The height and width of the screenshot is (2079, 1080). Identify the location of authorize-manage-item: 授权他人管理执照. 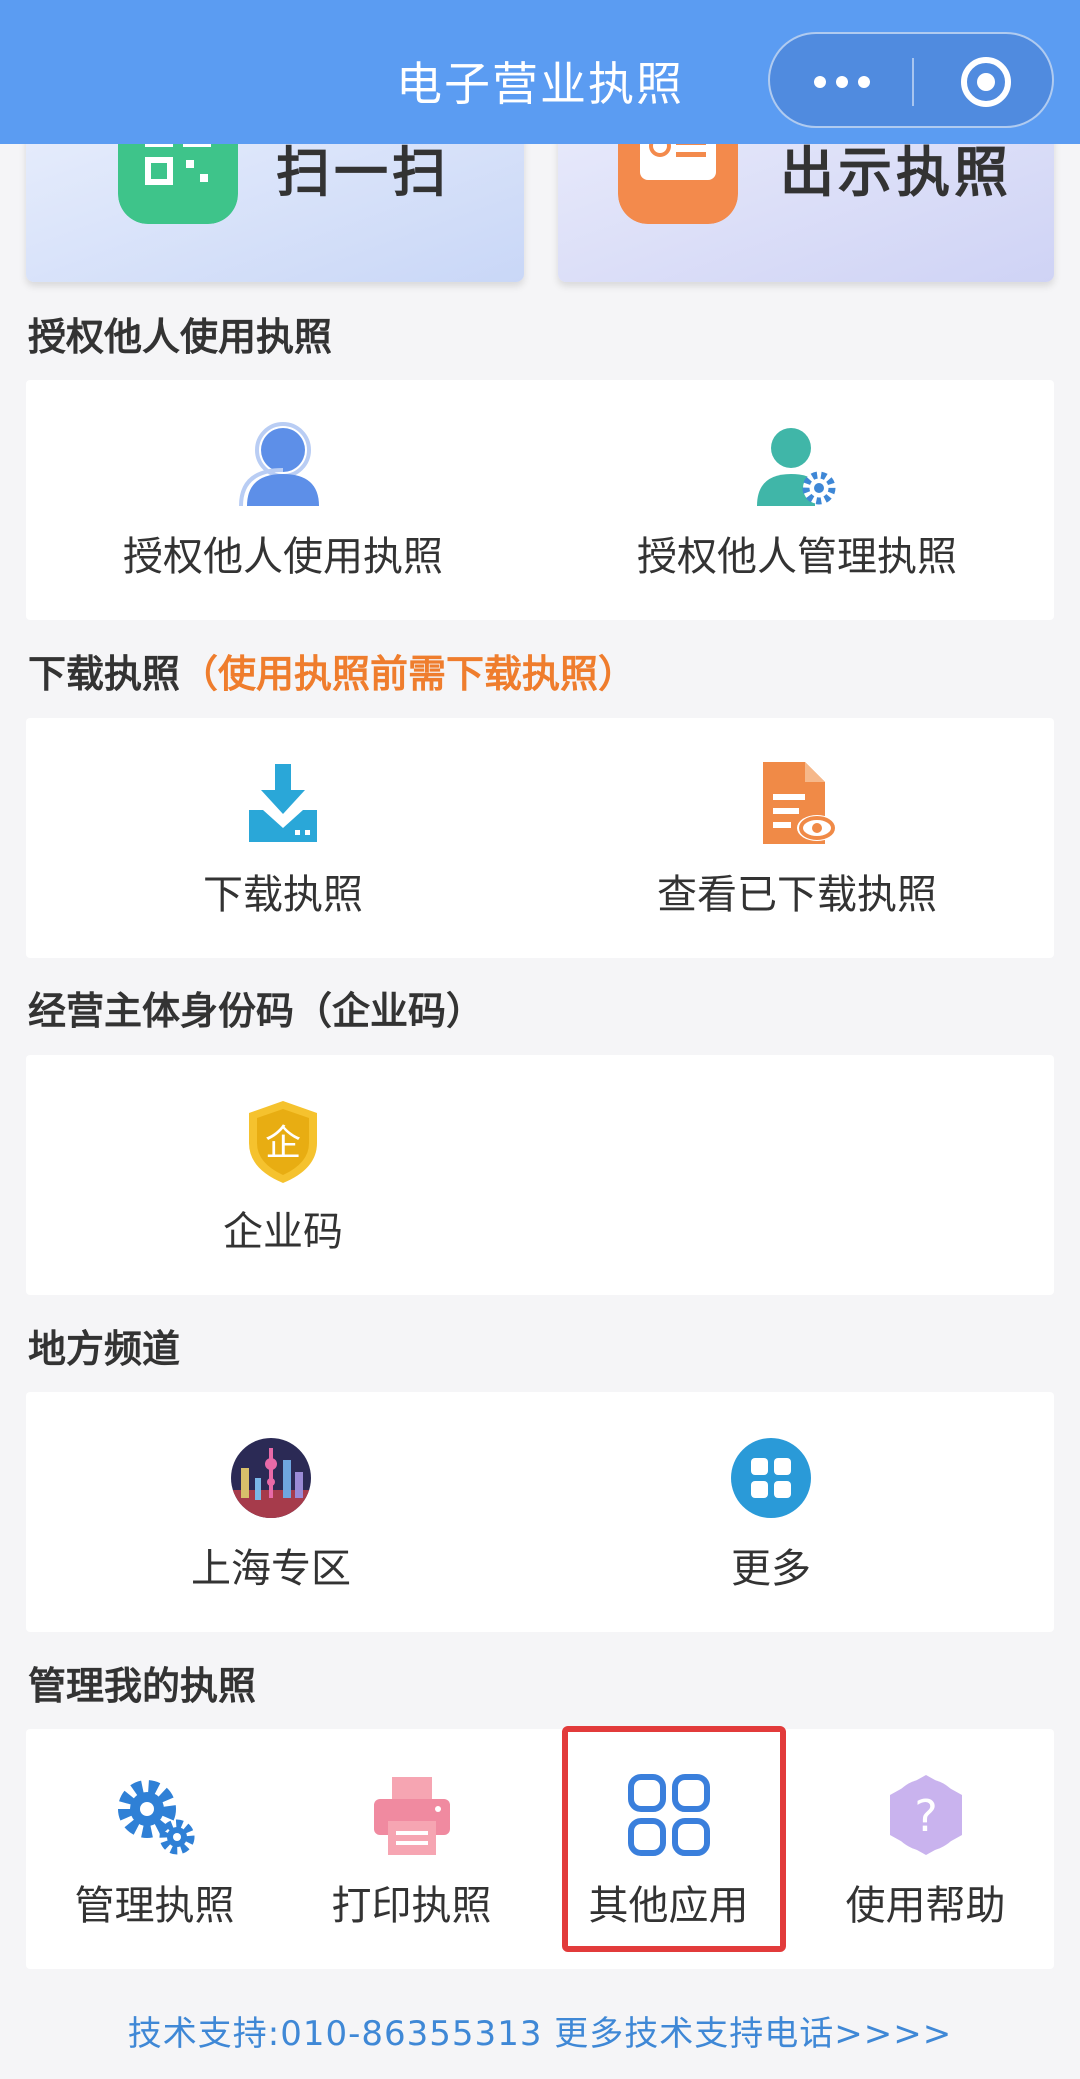
(797, 500).